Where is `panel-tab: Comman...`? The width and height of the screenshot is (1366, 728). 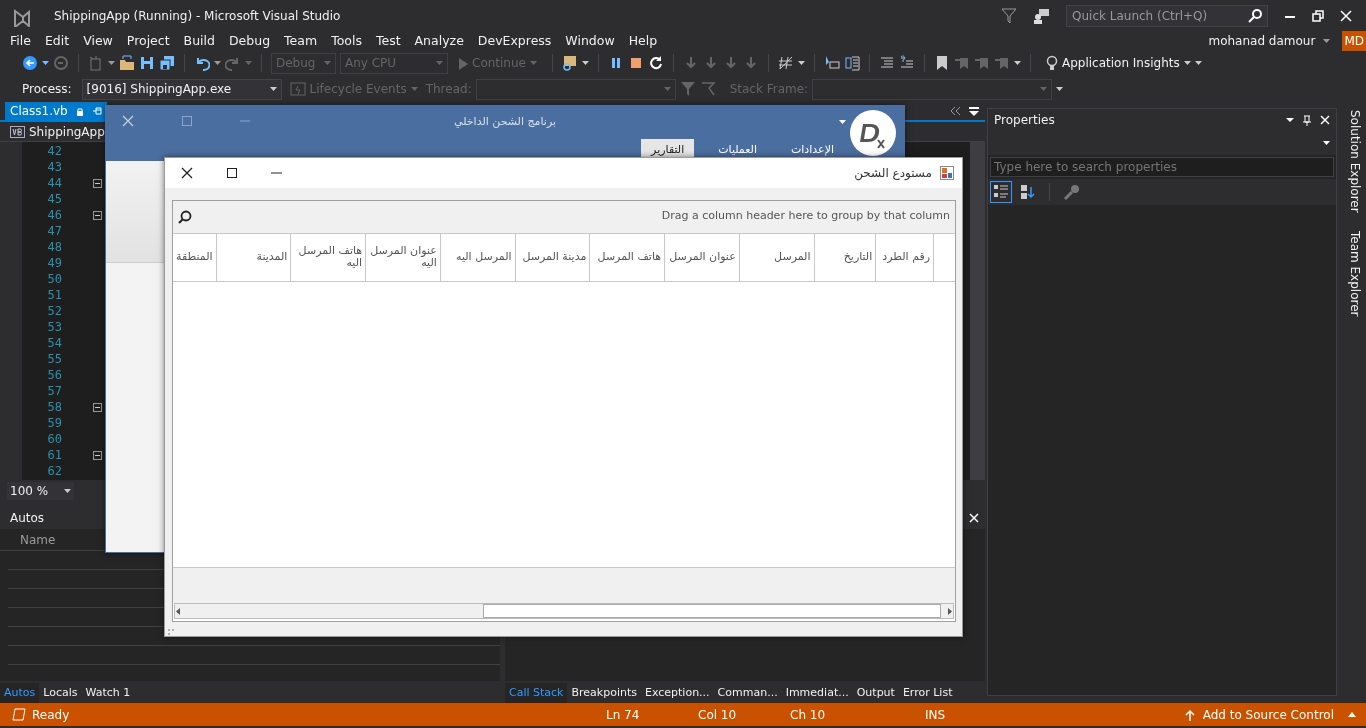 panel-tab: Comman... is located at coordinates (747, 693).